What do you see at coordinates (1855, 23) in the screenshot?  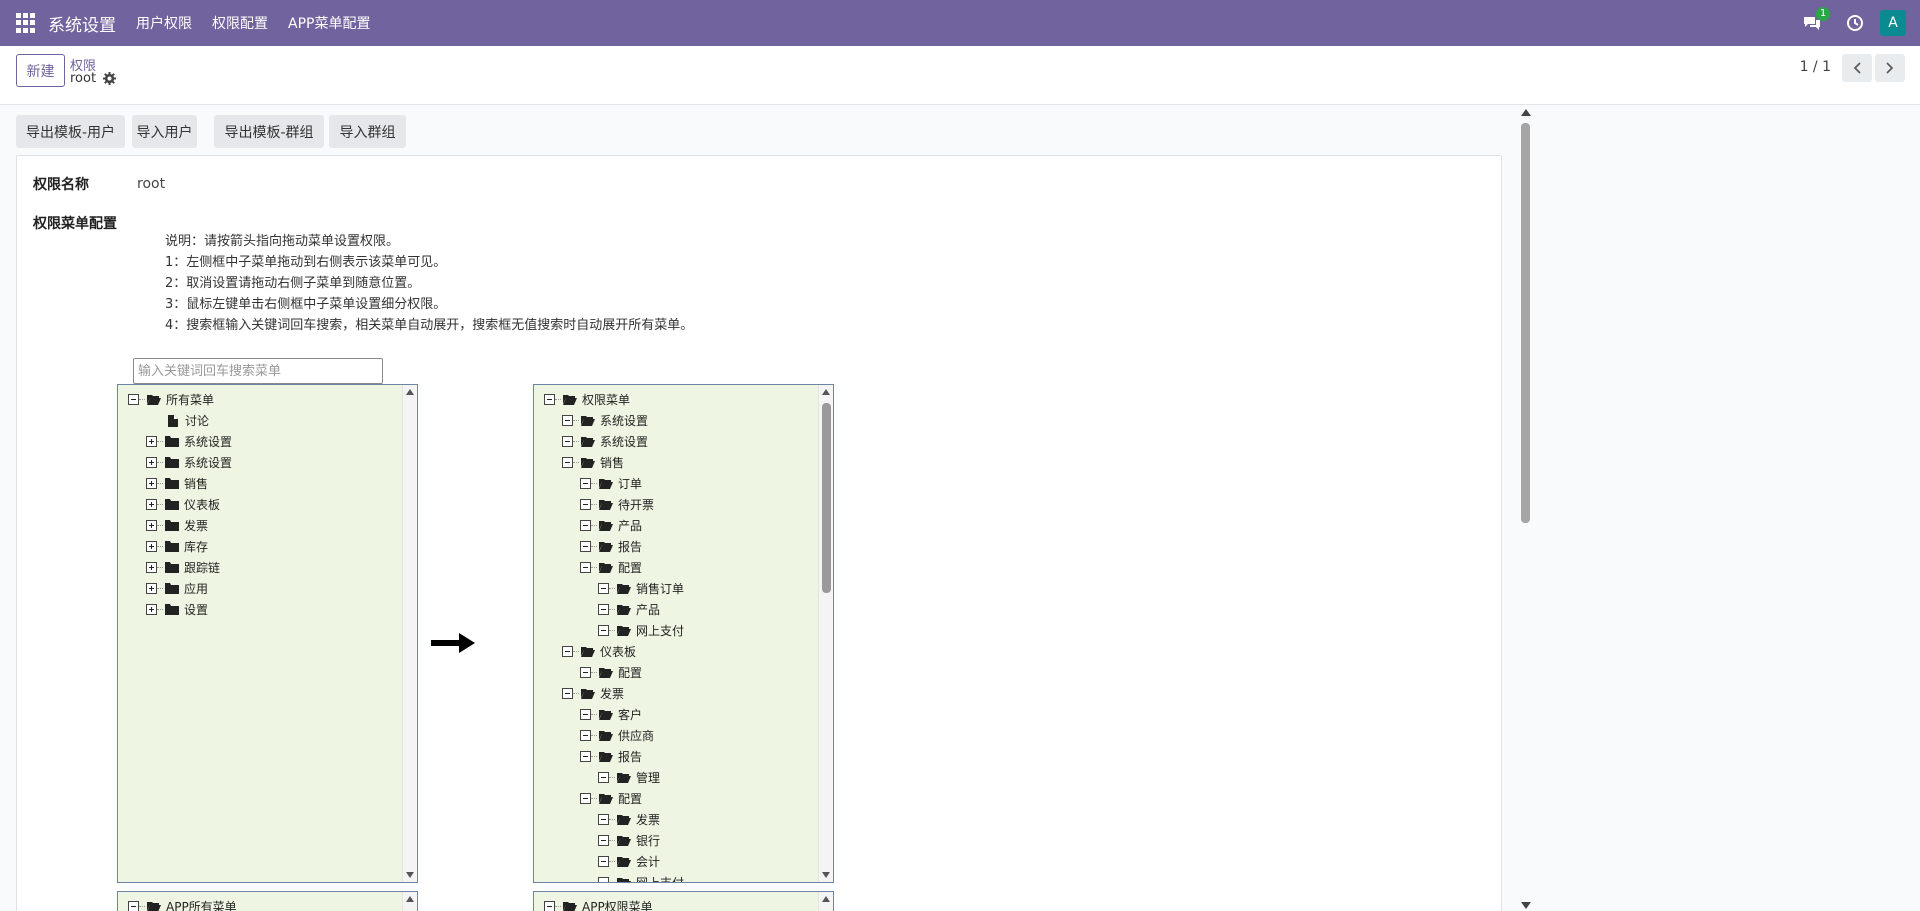 I see `activity-clock-icon` at bounding box center [1855, 23].